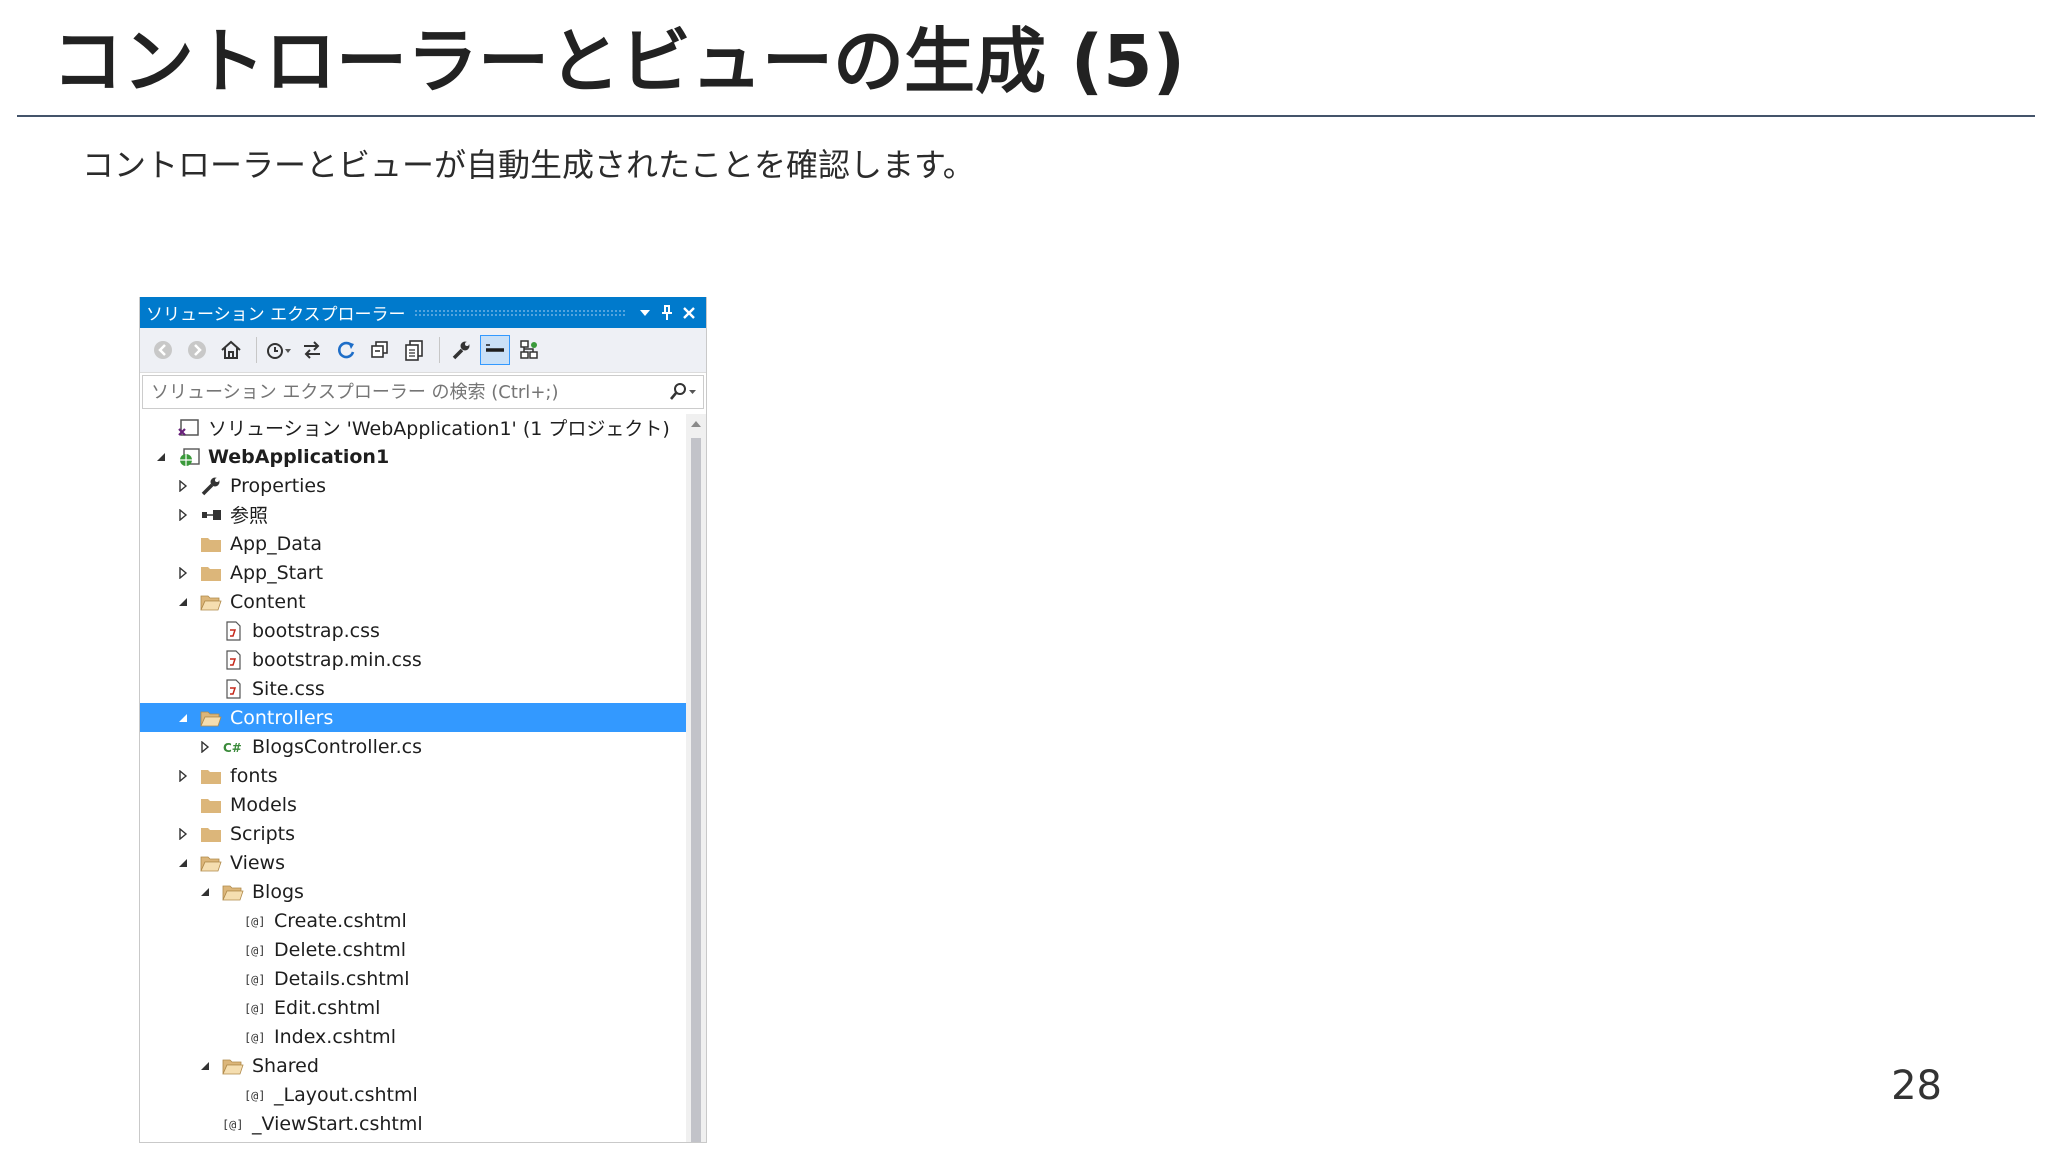 Image resolution: width=2048 pixels, height=1152 pixels. What do you see at coordinates (257, 862) in the screenshot?
I see `tree-item-label: Views` at bounding box center [257, 862].